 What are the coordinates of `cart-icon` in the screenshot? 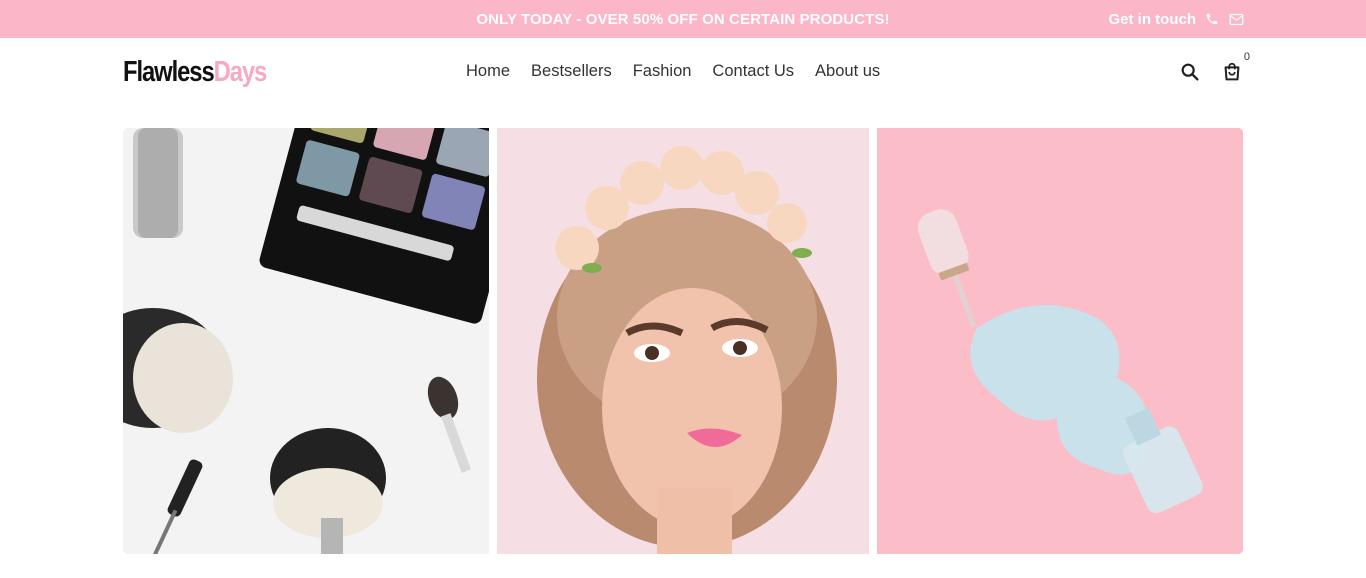 It's located at (1232, 71).